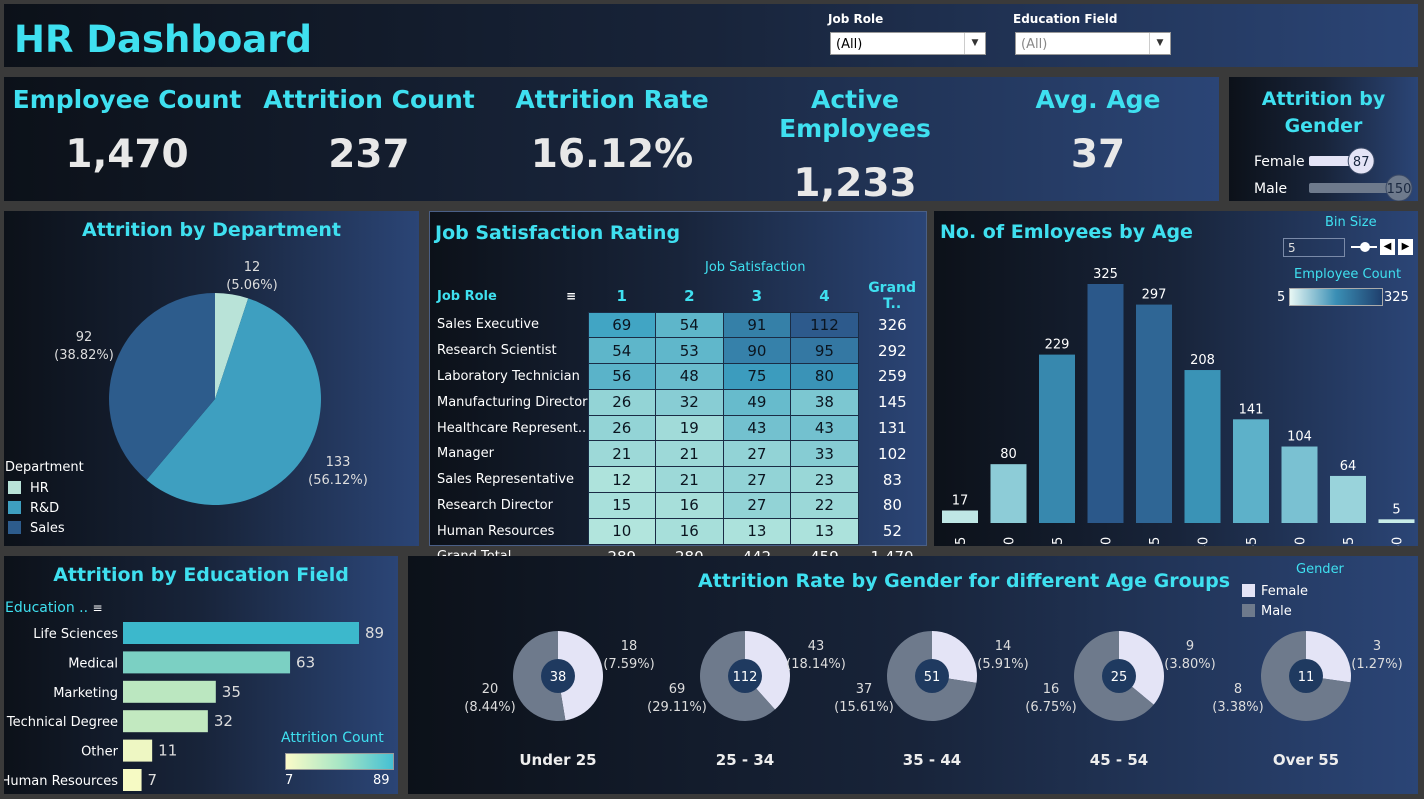  Describe the element at coordinates (1376, 664) in the screenshot. I see `female-pct-label: (1.27%)` at that location.